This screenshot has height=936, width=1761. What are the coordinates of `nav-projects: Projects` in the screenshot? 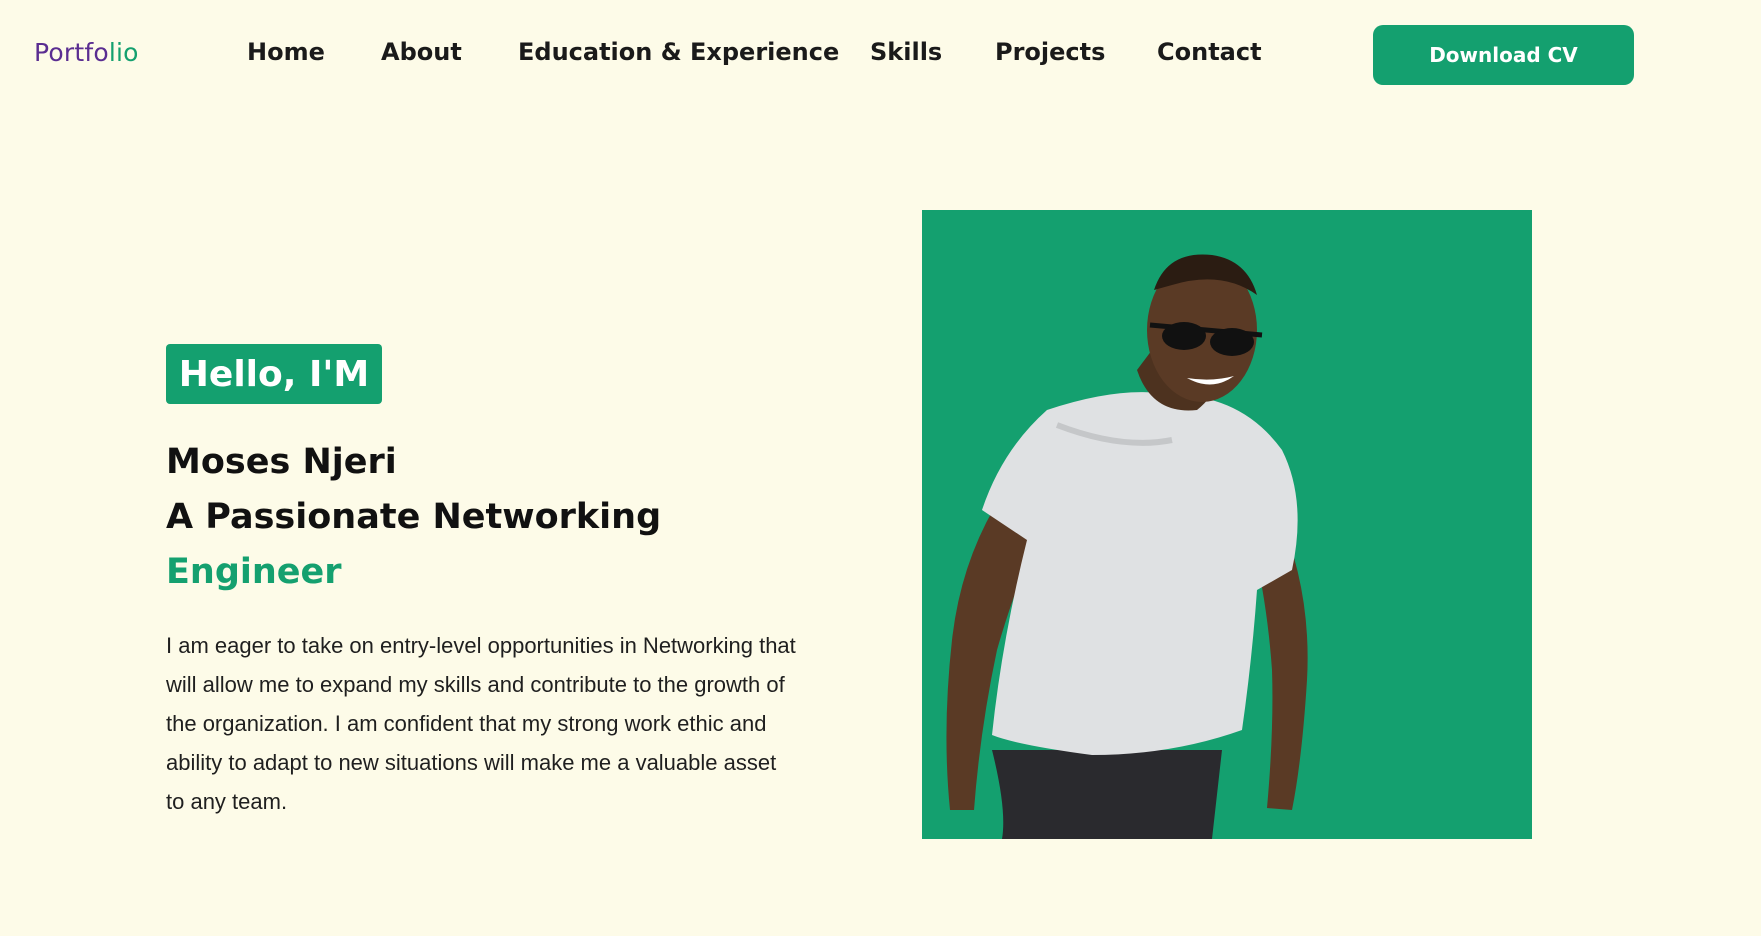 It's located at (1050, 52).